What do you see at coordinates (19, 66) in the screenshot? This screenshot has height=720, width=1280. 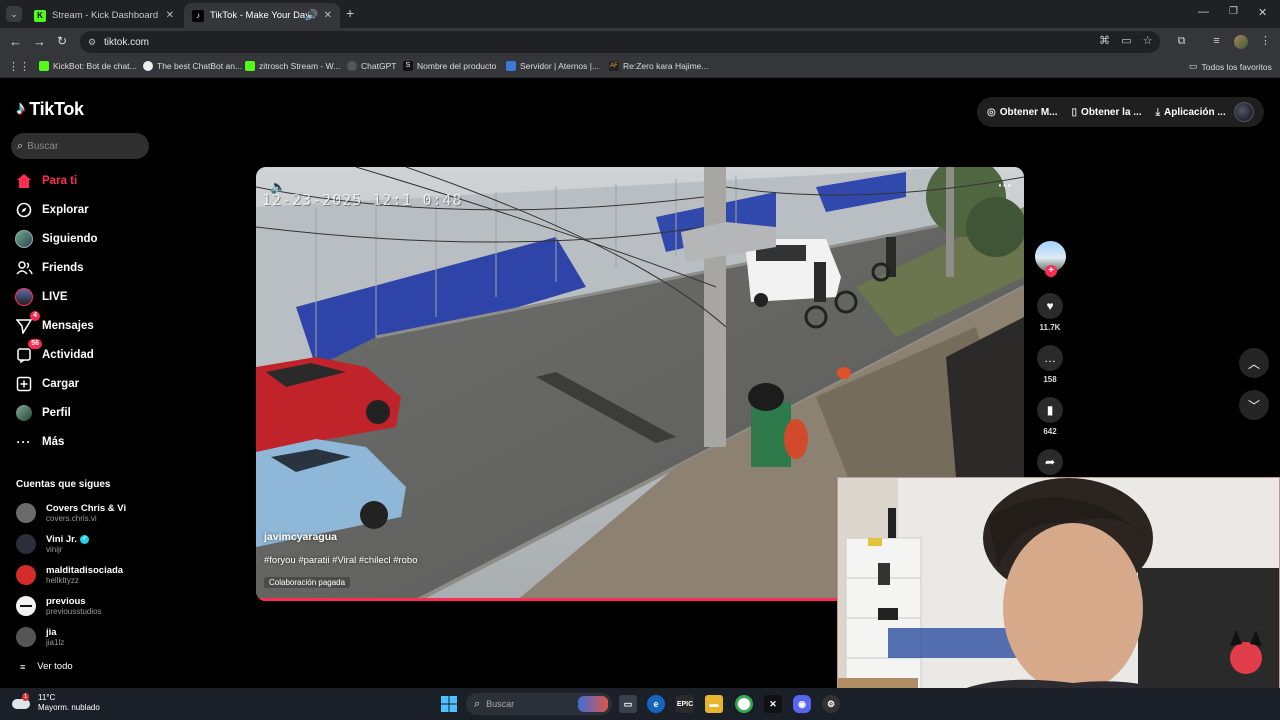 I see `apps-grid-icon: ⋮⋮` at bounding box center [19, 66].